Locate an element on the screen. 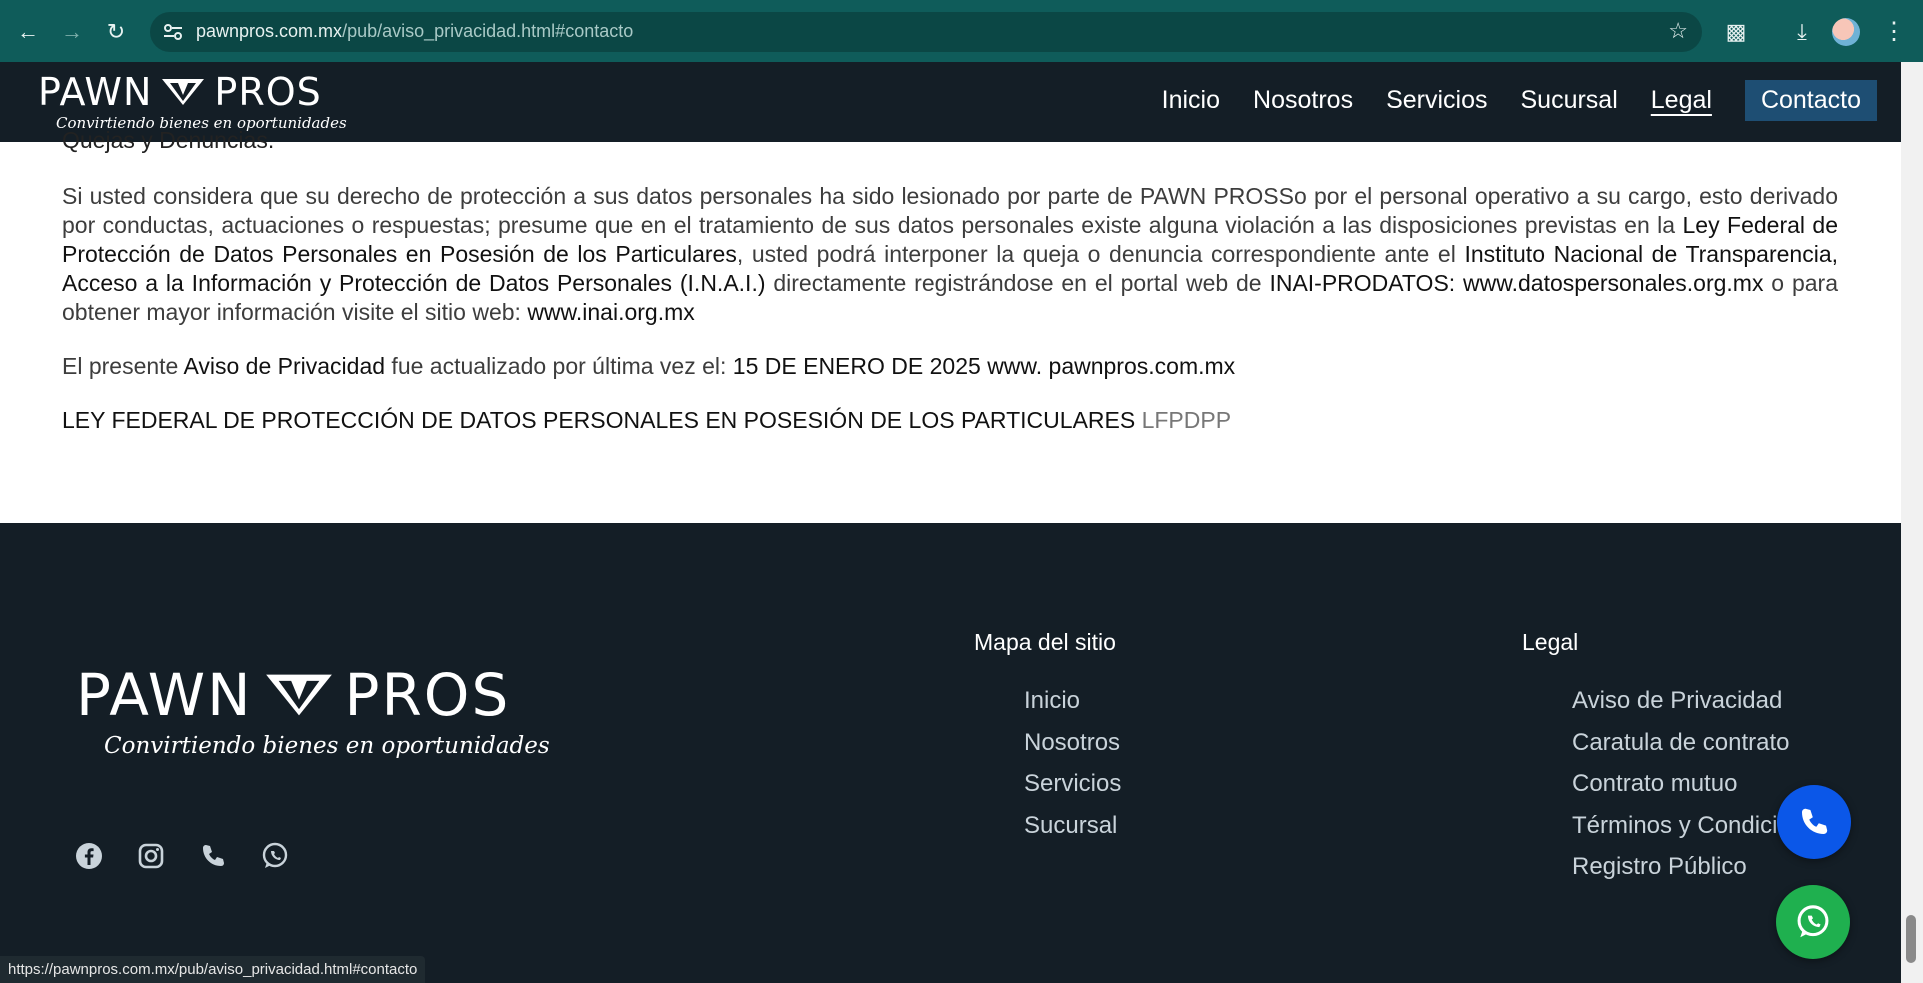 Image resolution: width=1923 pixels, height=983 pixels. text-segment: fue actualizado por última vez el: is located at coordinates (559, 366).